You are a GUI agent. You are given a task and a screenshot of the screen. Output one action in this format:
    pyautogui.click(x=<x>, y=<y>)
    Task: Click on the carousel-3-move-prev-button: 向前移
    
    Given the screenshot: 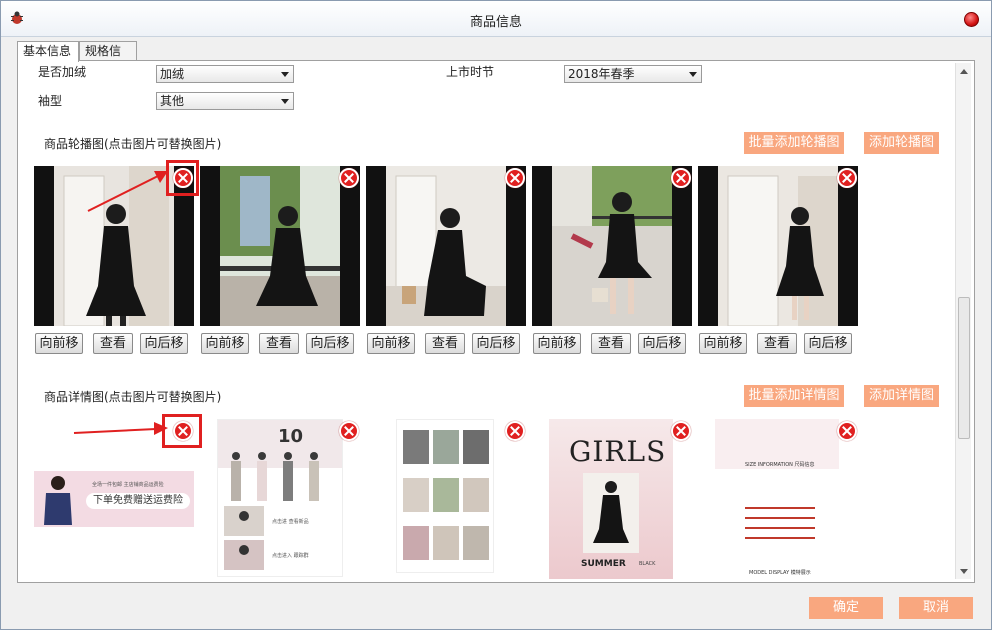 What is the action you would take?
    pyautogui.click(x=391, y=343)
    